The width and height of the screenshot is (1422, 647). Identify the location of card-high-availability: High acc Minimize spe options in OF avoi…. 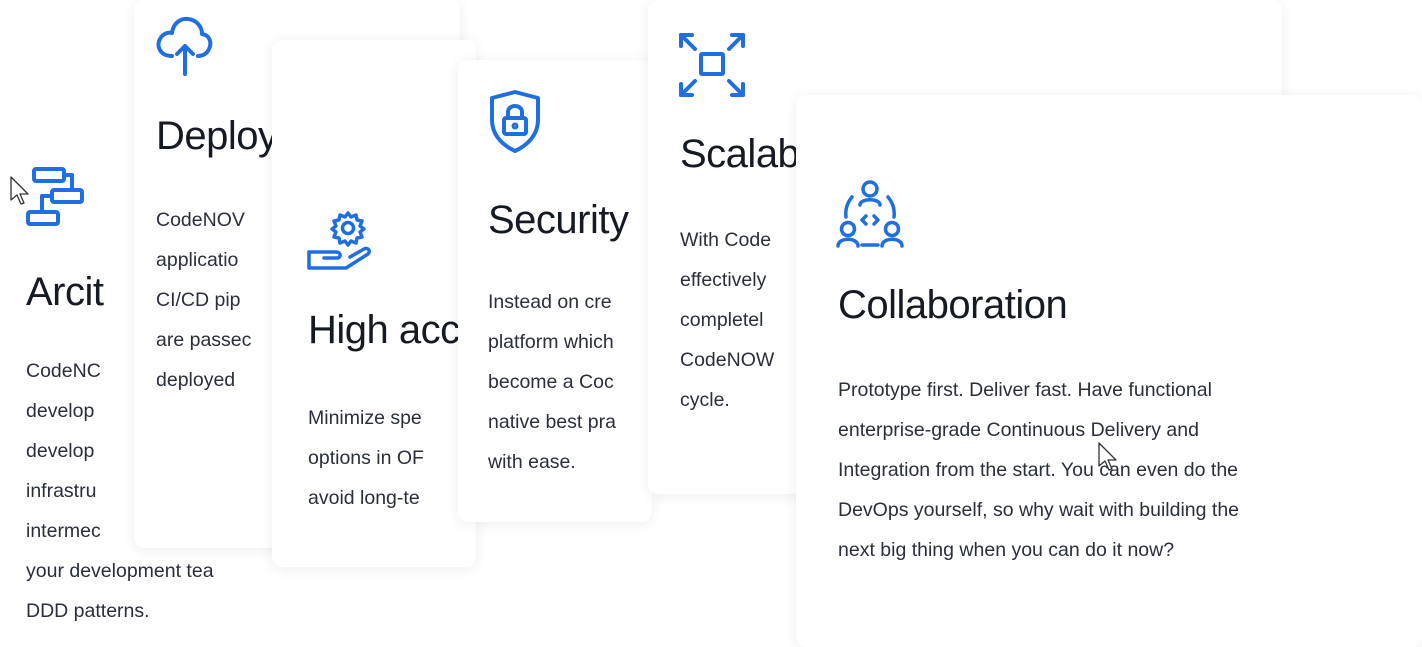
(374, 303).